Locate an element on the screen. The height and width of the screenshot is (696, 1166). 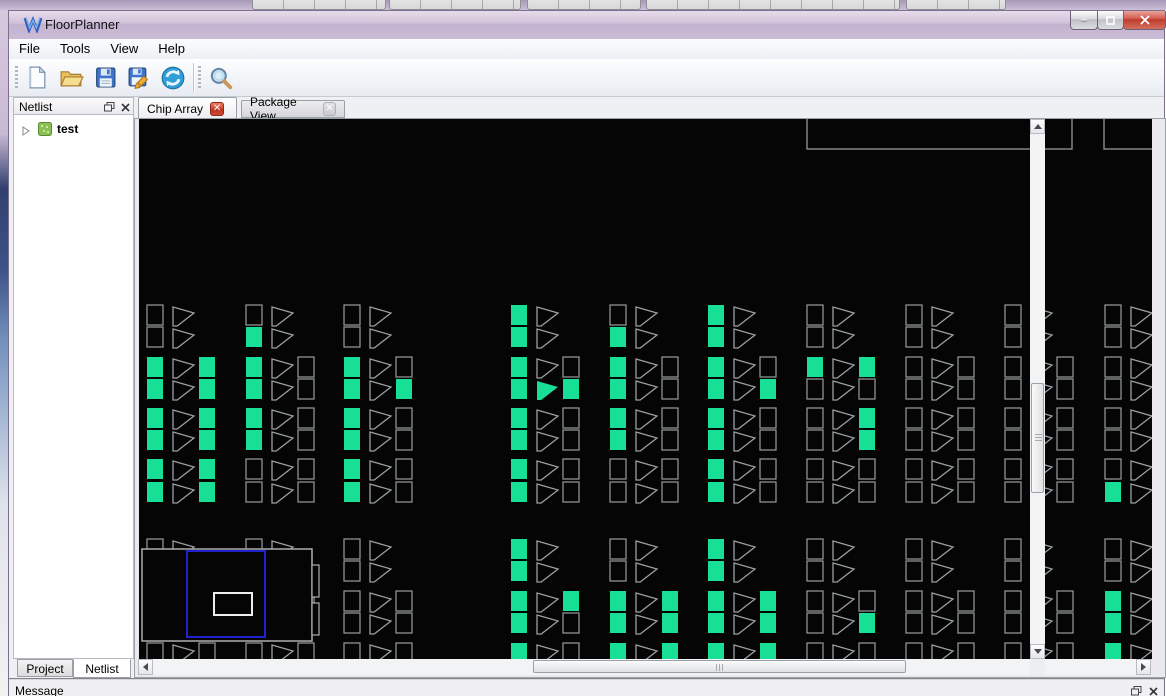
save-button is located at coordinates (105, 77).